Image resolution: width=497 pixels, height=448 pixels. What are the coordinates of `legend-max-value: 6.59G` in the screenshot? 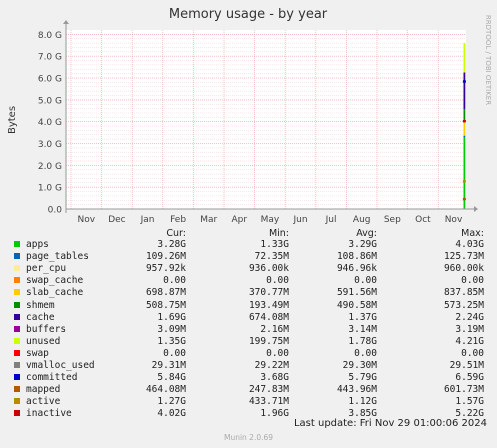 It's located at (469, 378).